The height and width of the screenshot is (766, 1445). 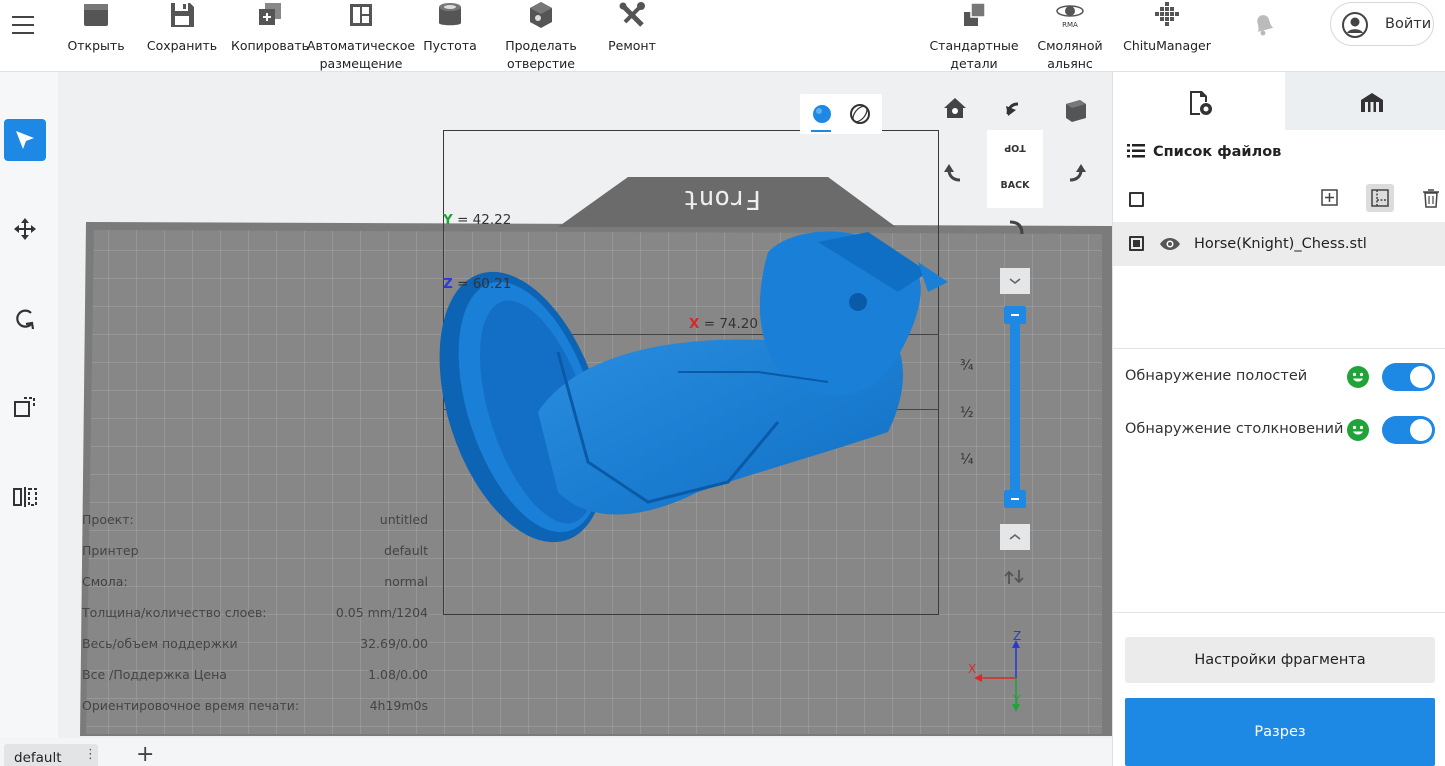 What do you see at coordinates (1408, 430) in the screenshot?
I see `collision-detection-toggle` at bounding box center [1408, 430].